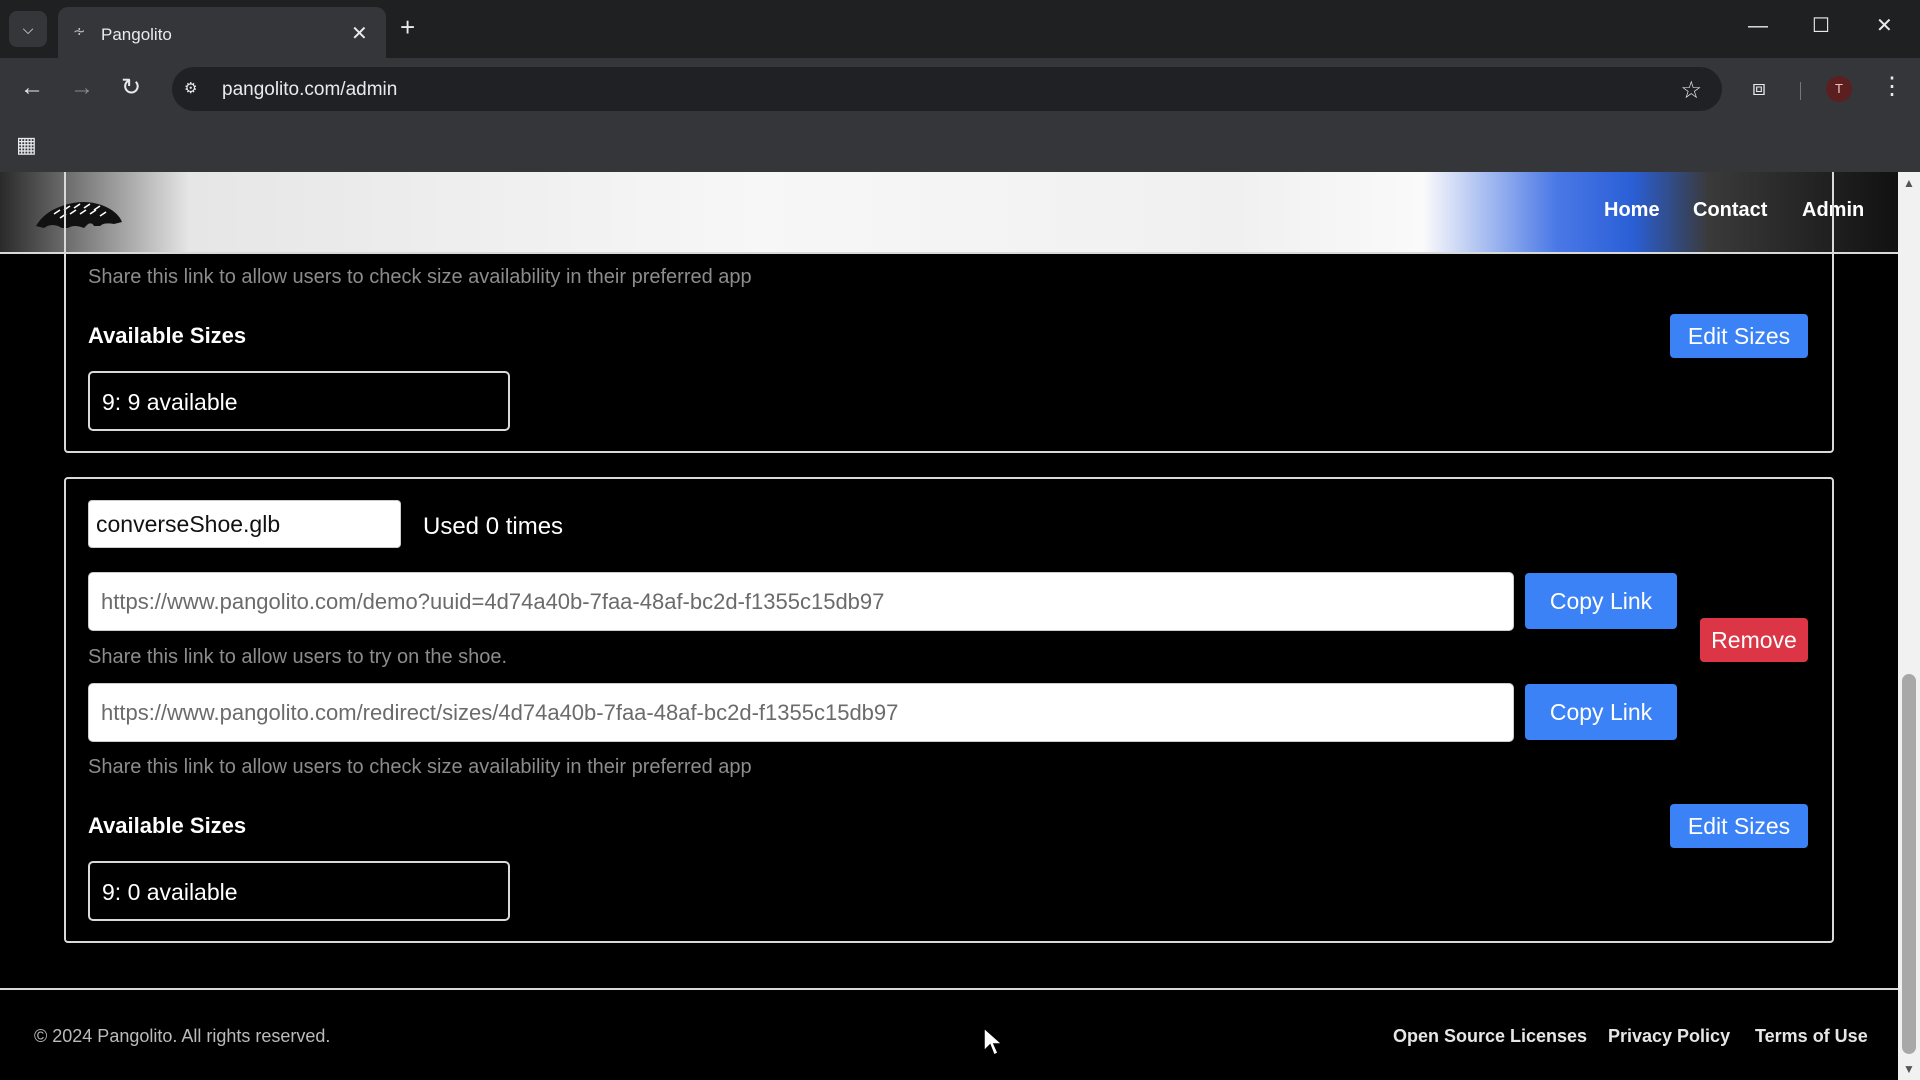  Describe the element at coordinates (182, 1036) in the screenshot. I see `copyright-text: © 2024 Pangolito. All rights reserved.` at that location.